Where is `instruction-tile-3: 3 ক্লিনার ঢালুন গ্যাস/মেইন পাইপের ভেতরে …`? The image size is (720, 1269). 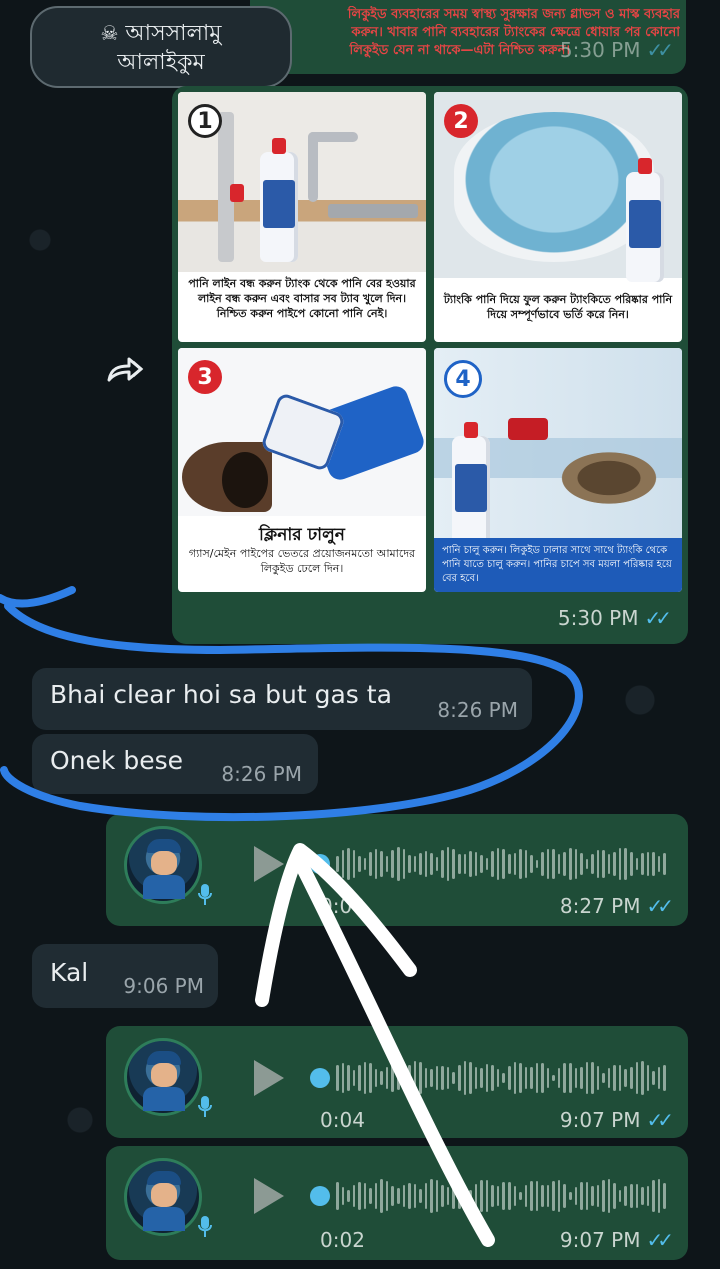 instruction-tile-3: 3 ক্লিনার ঢালুন গ্যাস/মেইন পাইপের ভেতরে … is located at coordinates (302, 470).